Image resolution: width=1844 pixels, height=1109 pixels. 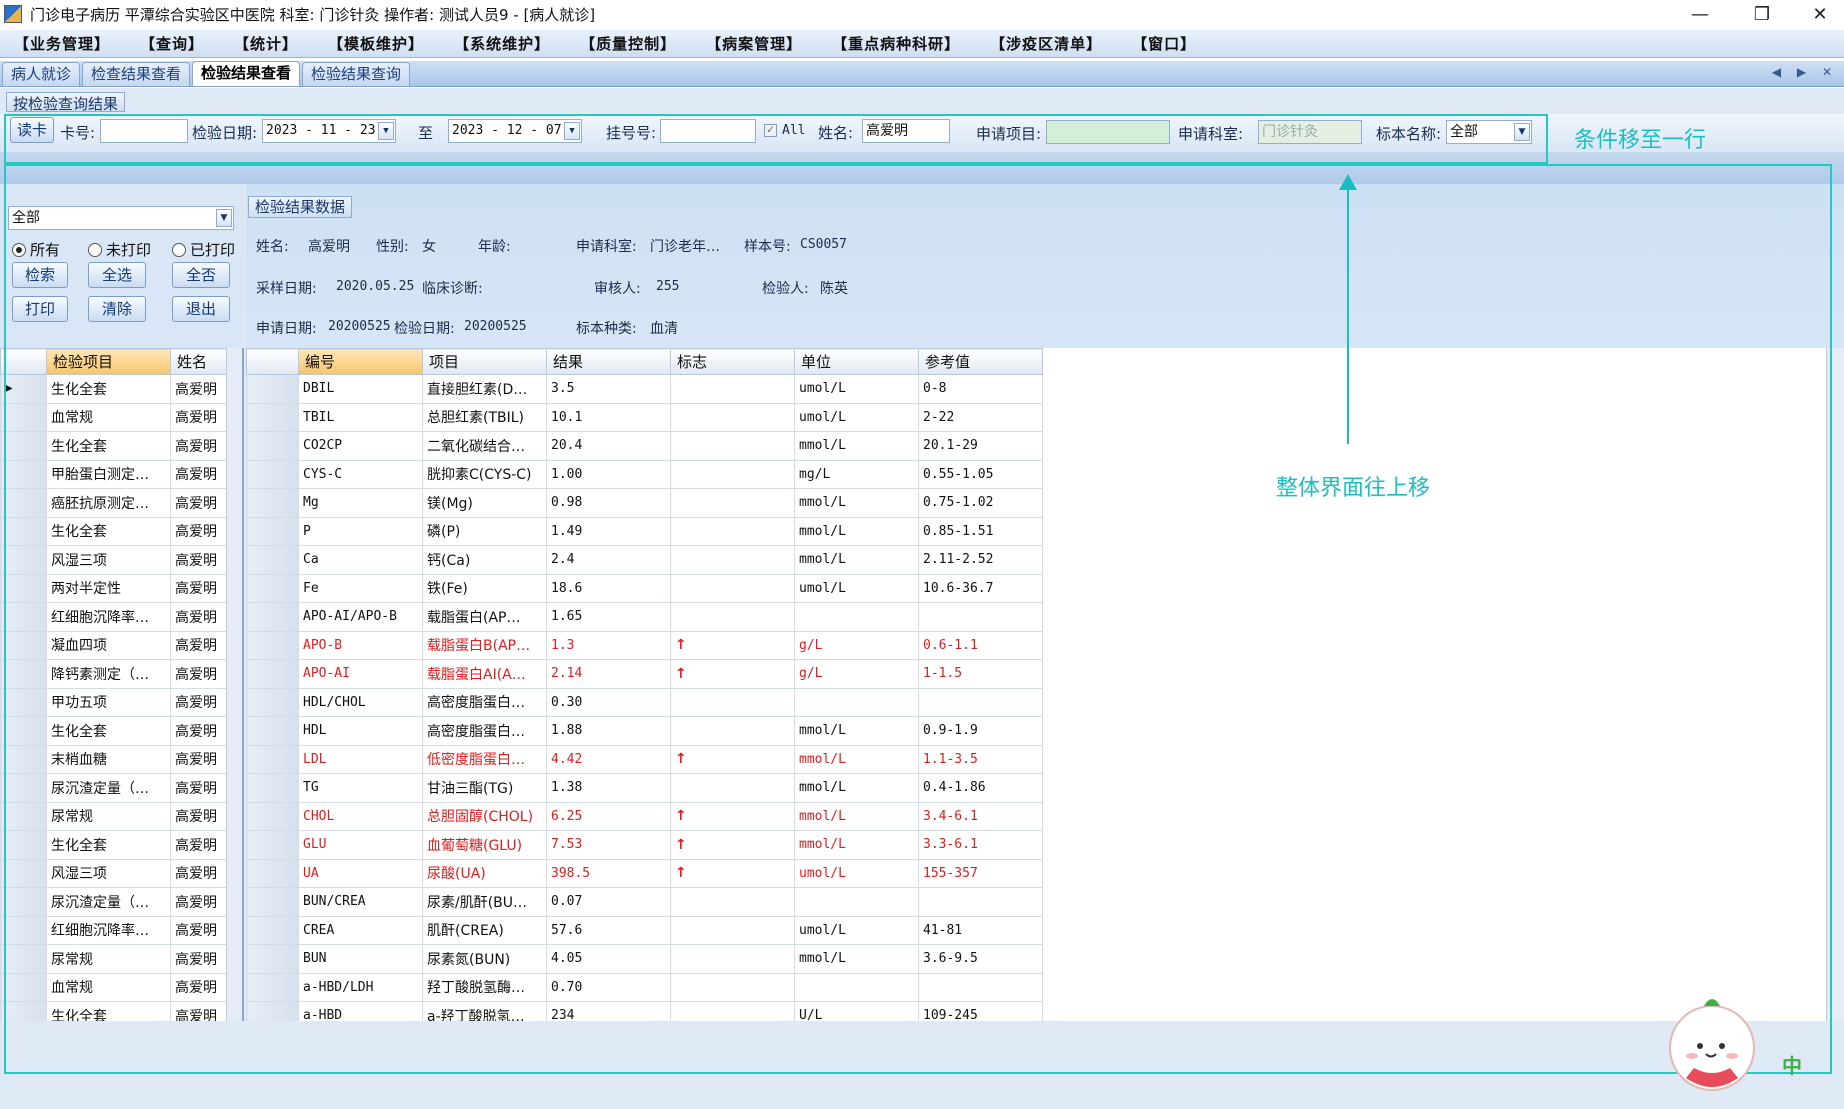 I want to click on menu-item-1: 【查询】, so click(x=172, y=43).